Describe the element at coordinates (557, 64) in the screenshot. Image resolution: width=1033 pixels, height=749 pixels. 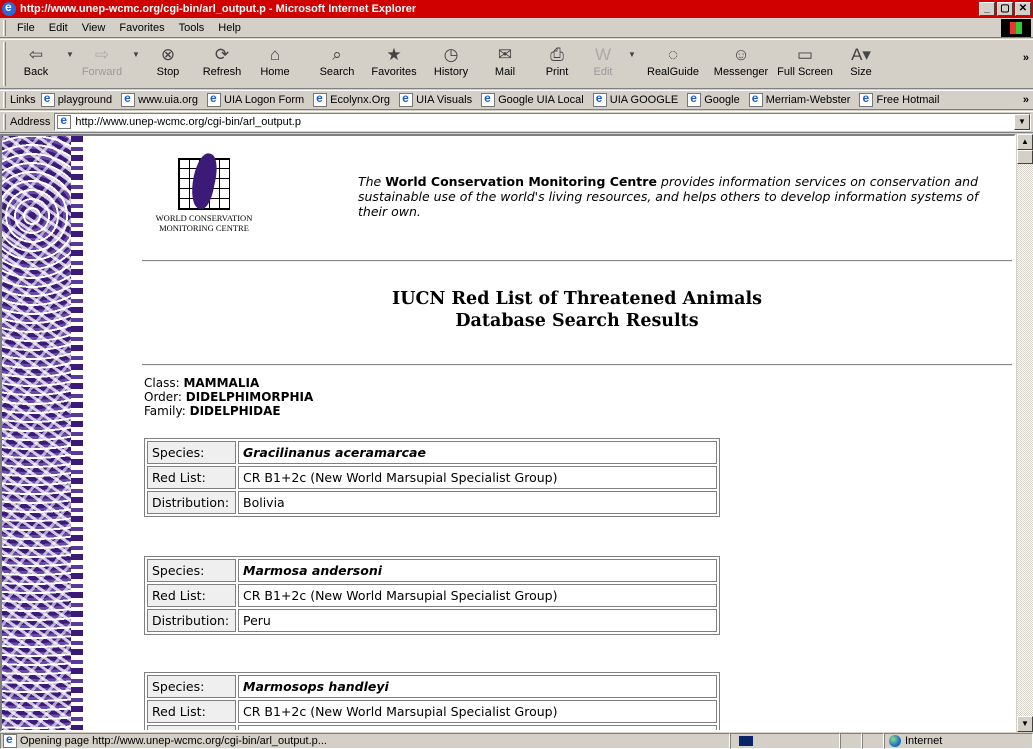
I see `print-button: ⎙ Print` at that location.